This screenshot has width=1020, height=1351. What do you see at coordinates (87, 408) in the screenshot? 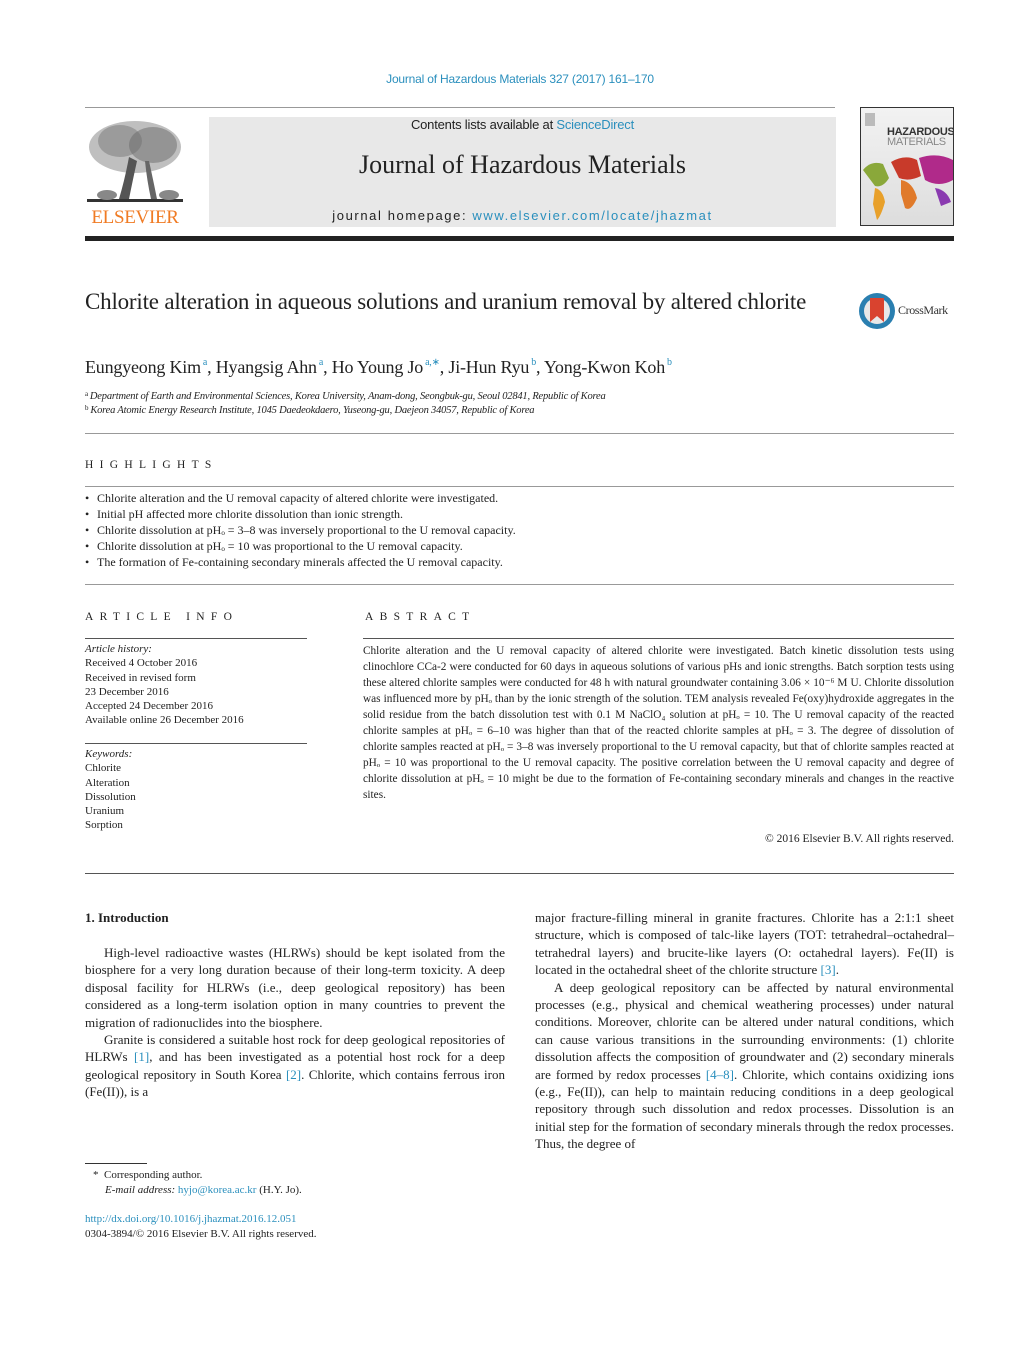
I see `affiliation-mark: b` at bounding box center [87, 408].